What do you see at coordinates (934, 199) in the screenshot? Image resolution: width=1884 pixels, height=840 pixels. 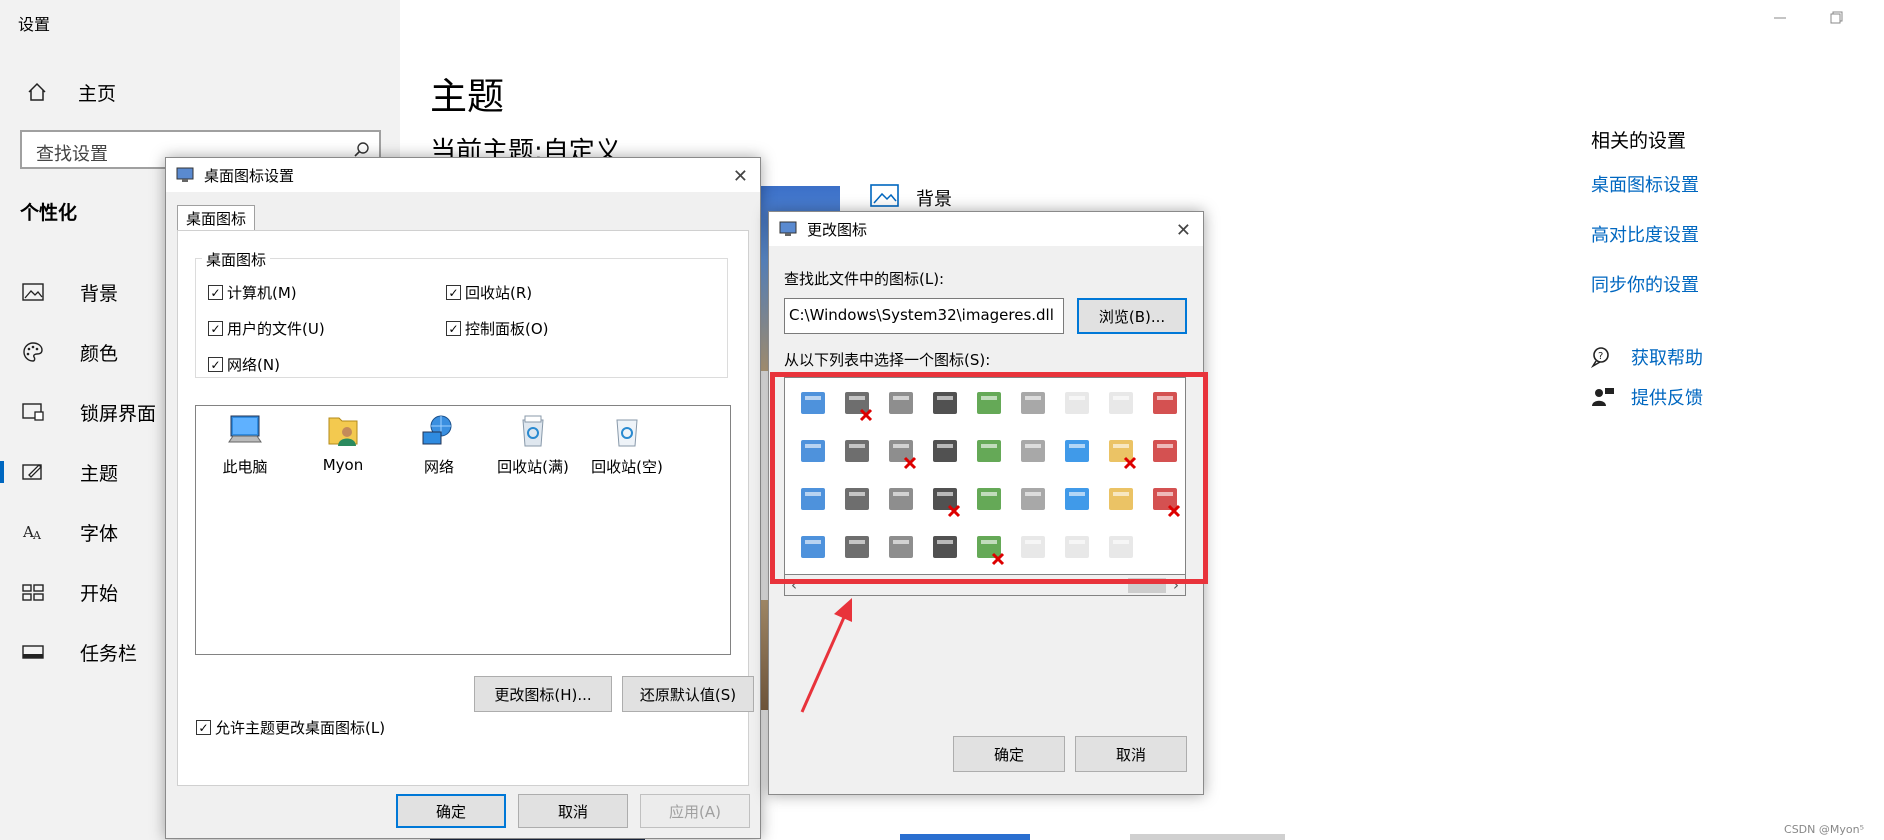 I see `background-setting-label: 背景` at bounding box center [934, 199].